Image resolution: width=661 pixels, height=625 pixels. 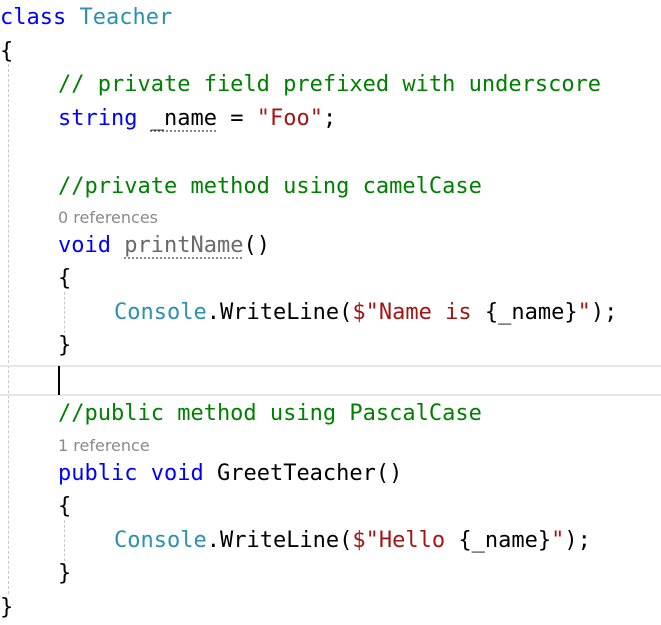 I want to click on greetteacher-close-brace: }, so click(x=65, y=573).